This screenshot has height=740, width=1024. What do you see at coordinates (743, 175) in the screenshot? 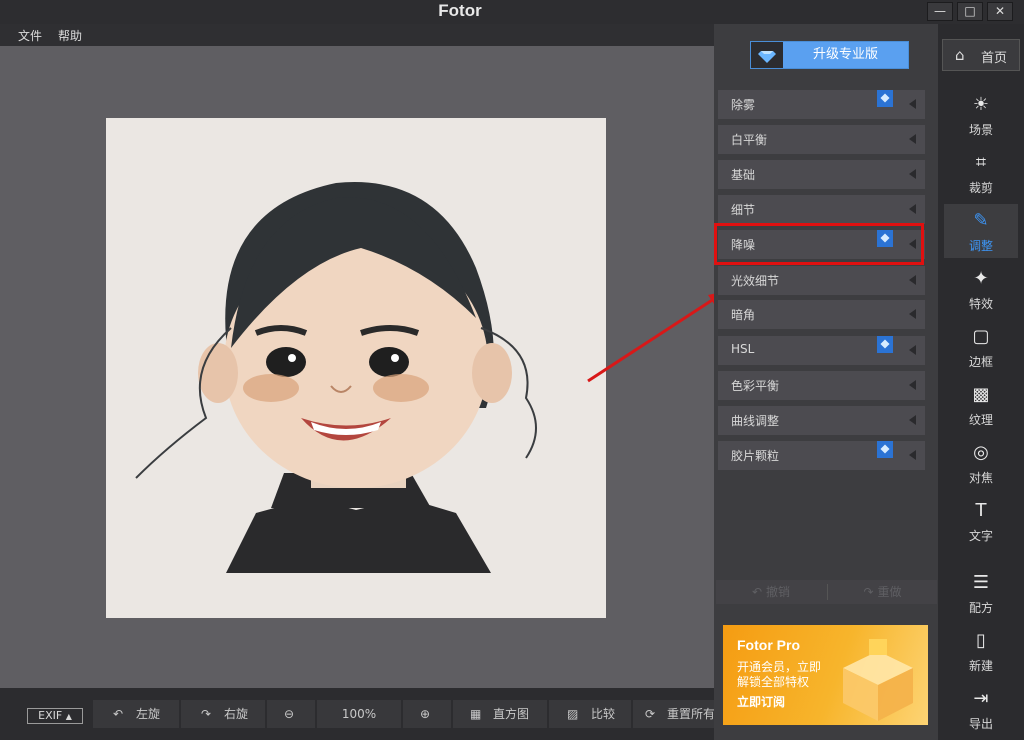
I see `adjust-item-label: 基础` at bounding box center [743, 175].